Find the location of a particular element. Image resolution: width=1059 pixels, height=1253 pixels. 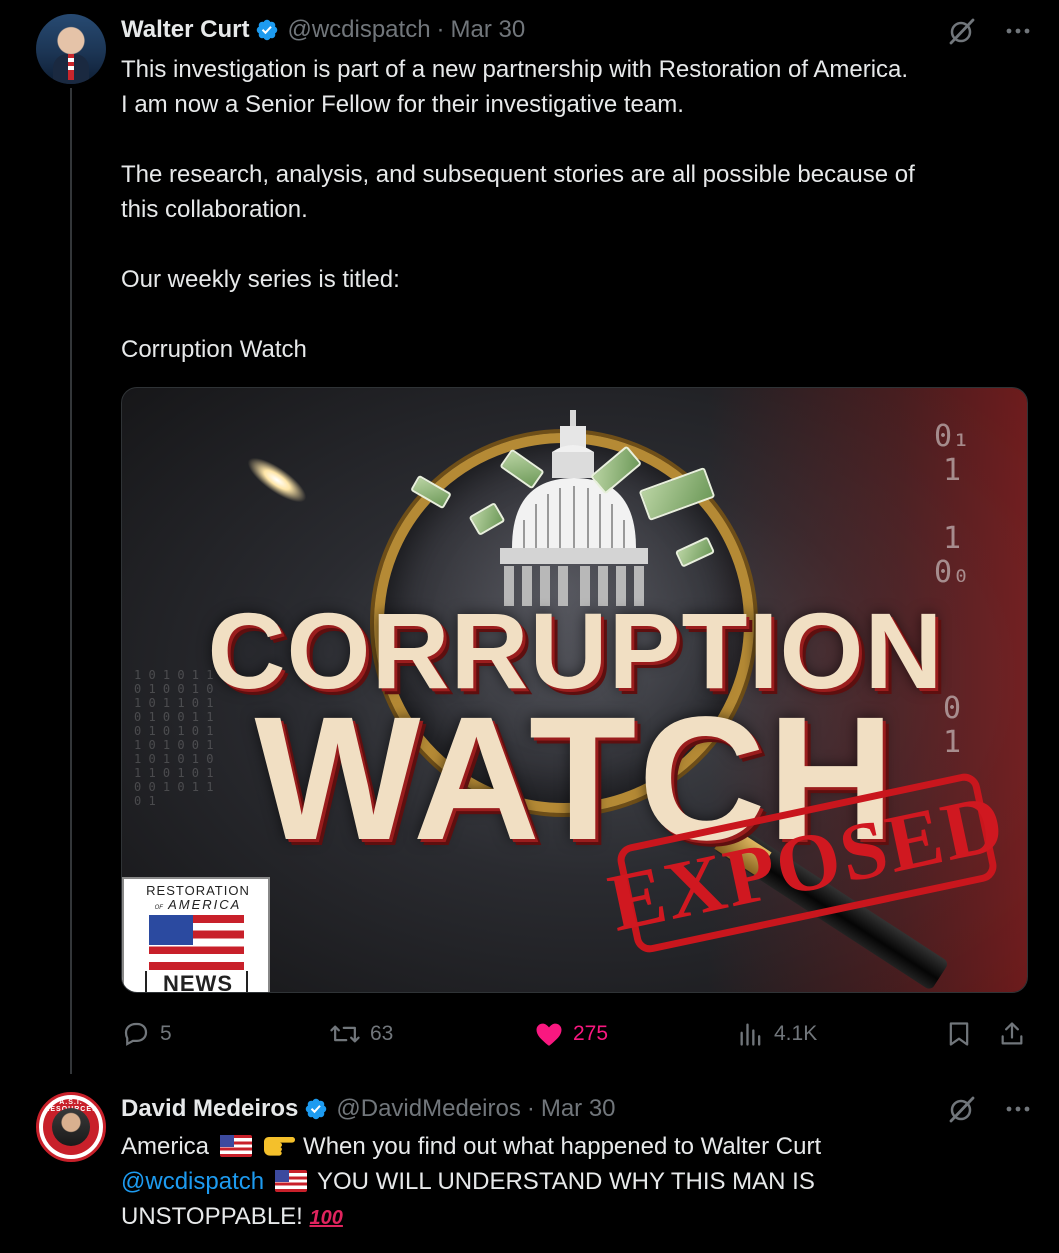

tweet-header: David Medeiros @DavidMedeiros · Mar 30 is located at coordinates (561, 1109).